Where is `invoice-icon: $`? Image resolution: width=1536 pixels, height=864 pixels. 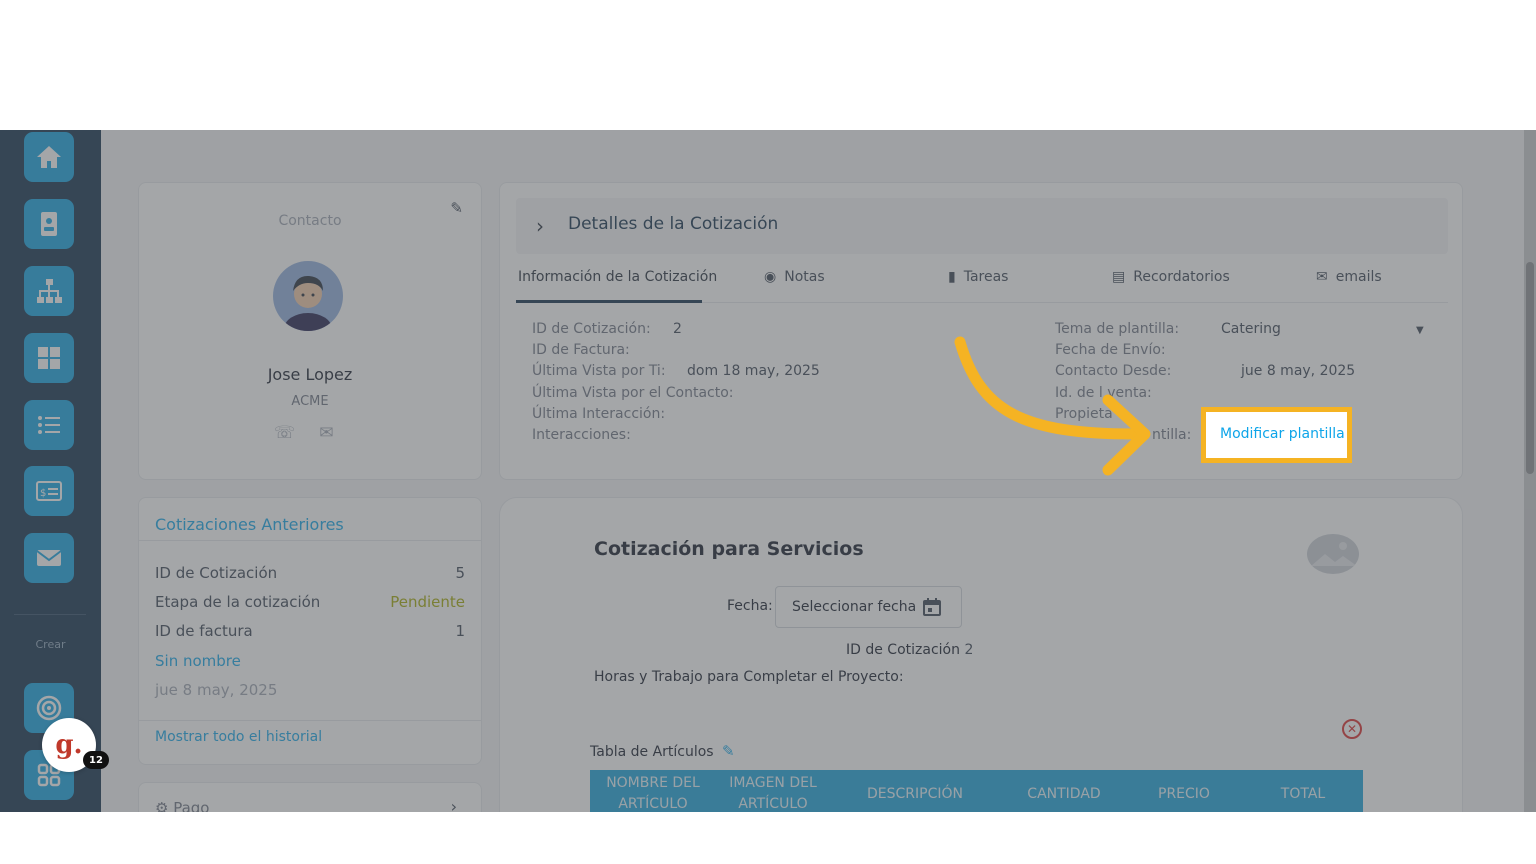 invoice-icon: $ is located at coordinates (49, 491).